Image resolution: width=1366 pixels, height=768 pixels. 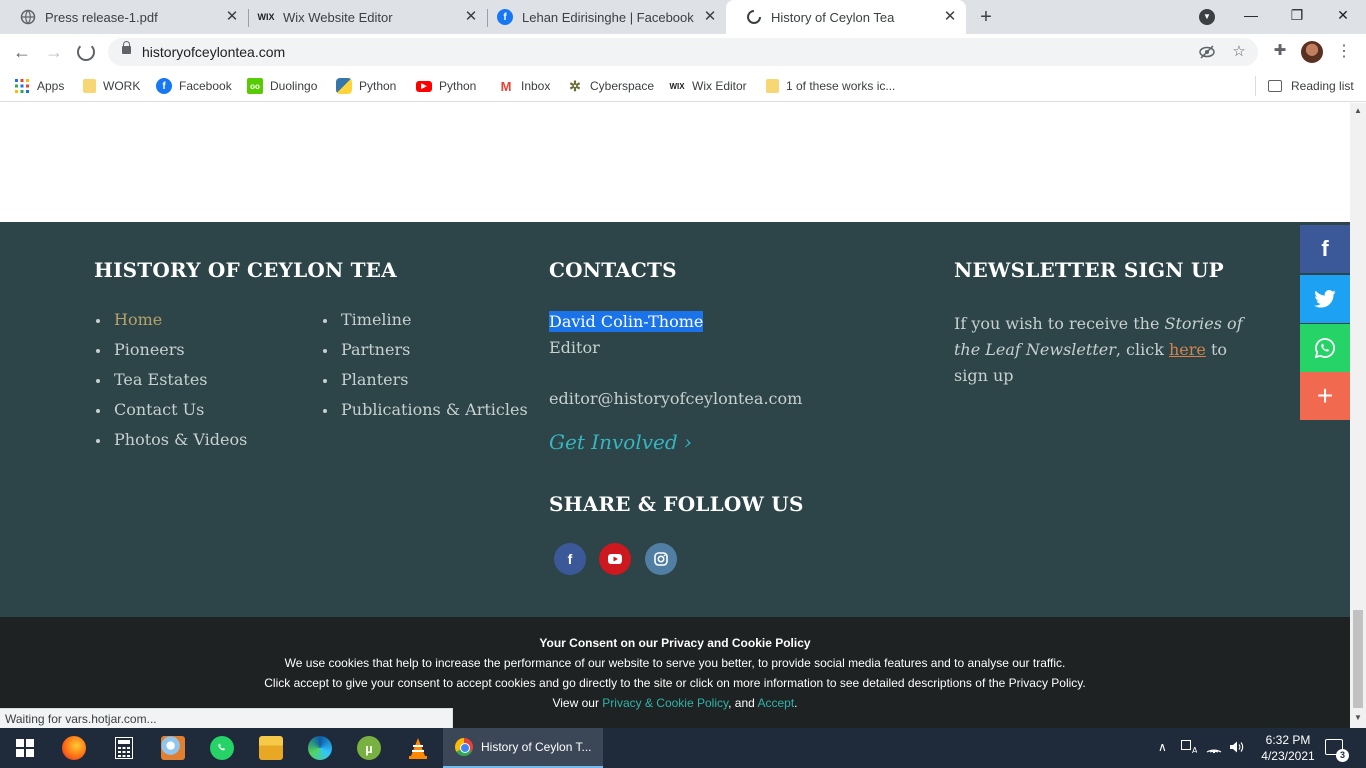 I want to click on footer-link-tea-estates: Tea Estates, so click(x=161, y=379).